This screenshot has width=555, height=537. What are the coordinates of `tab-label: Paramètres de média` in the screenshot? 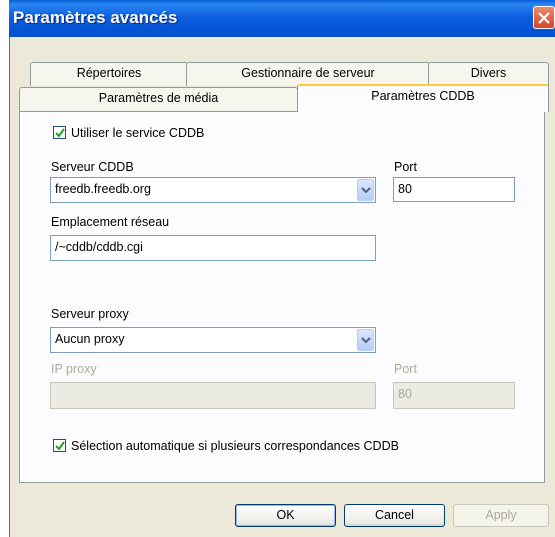 It's located at (158, 98).